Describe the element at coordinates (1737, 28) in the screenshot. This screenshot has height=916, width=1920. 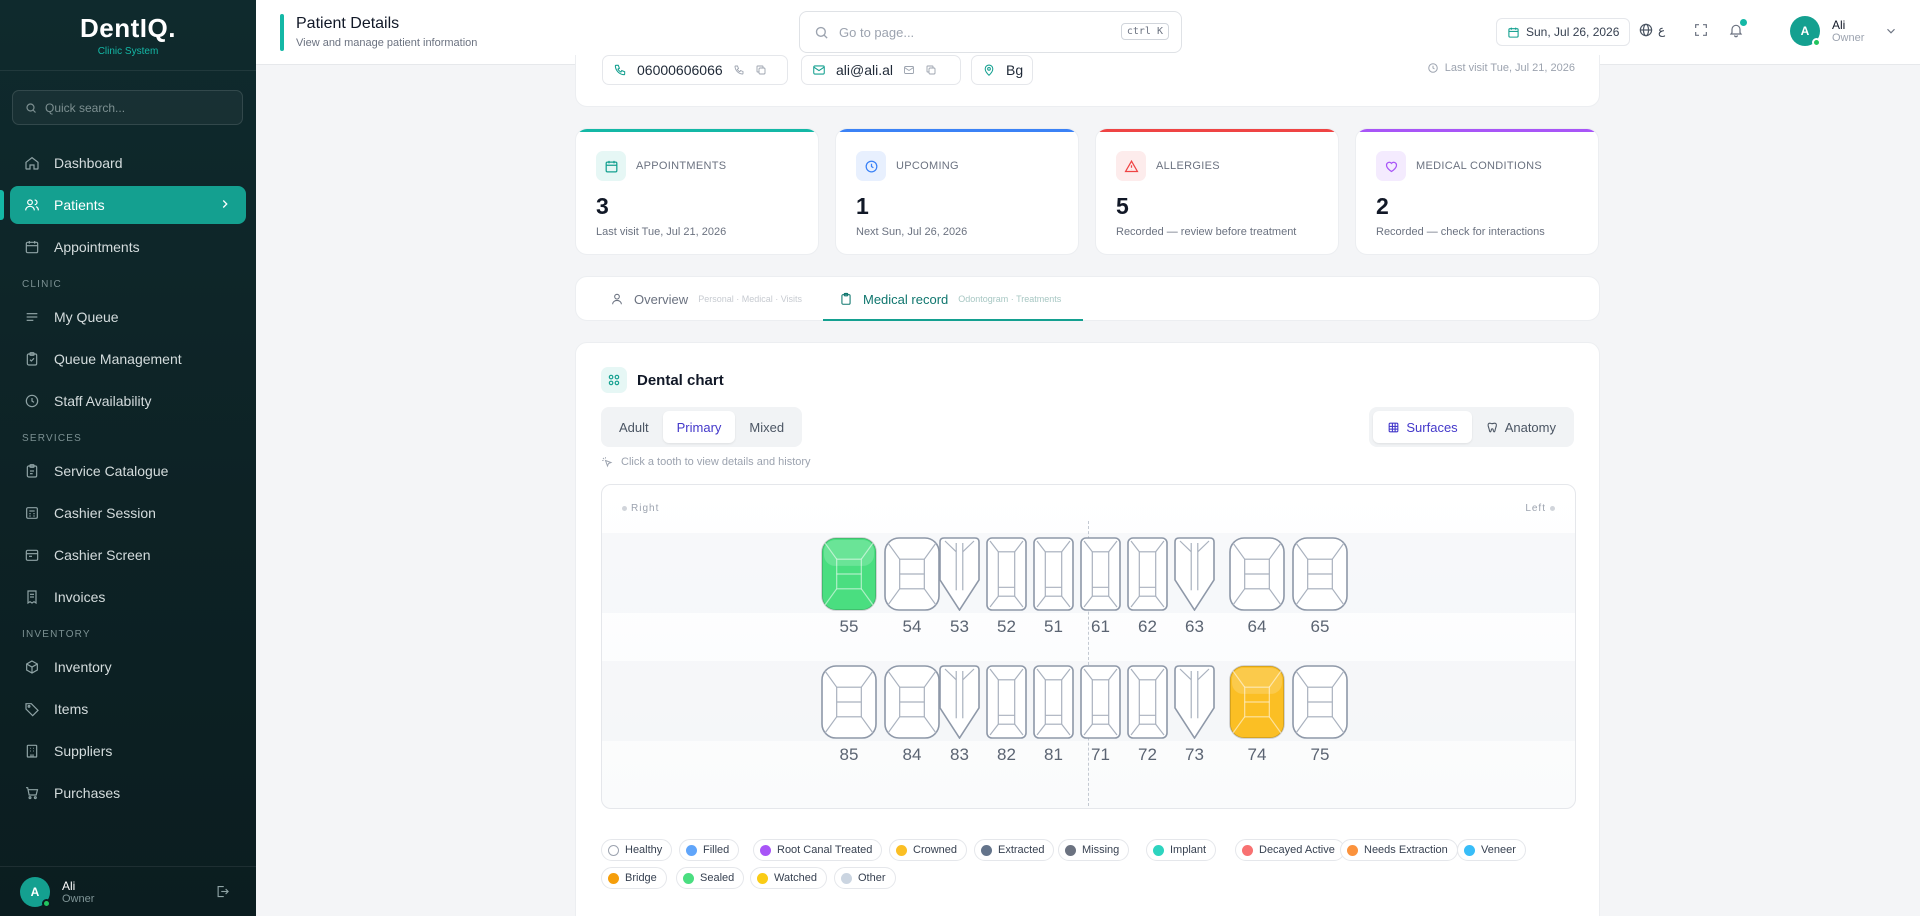
I see `bell-icon` at that location.